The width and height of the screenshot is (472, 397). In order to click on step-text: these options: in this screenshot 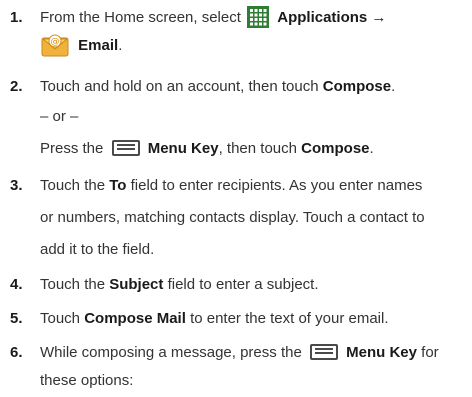, I will do `click(87, 380)`.